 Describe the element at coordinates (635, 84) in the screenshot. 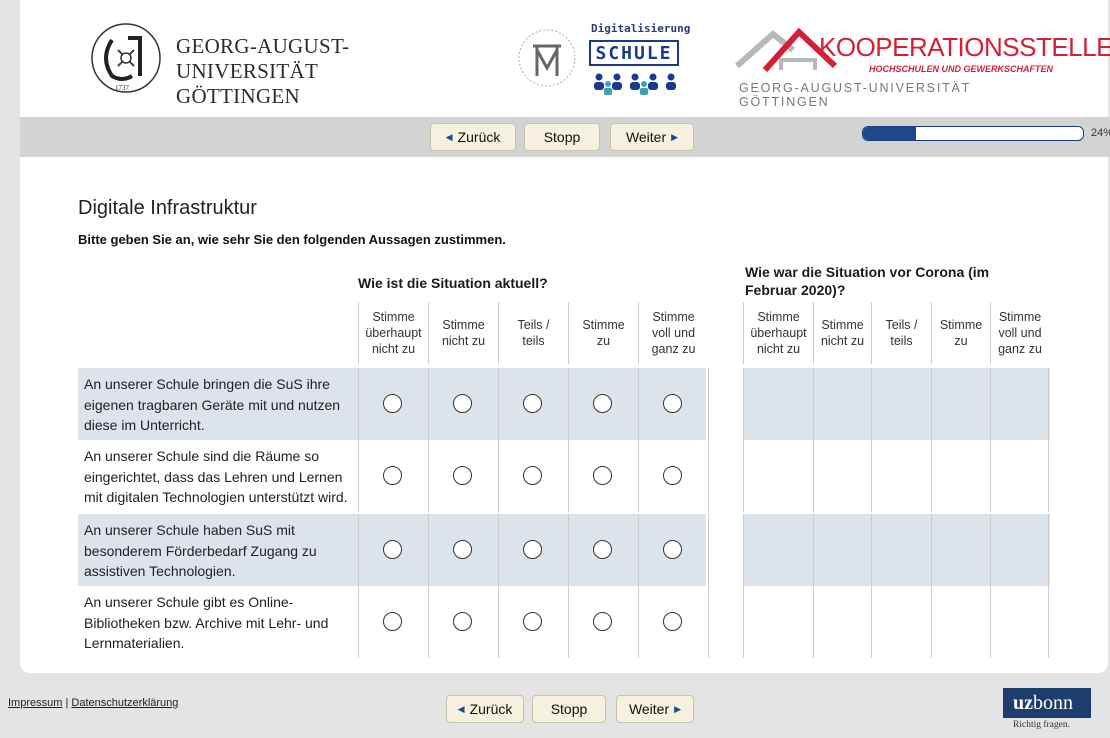

I see `people-icon` at that location.